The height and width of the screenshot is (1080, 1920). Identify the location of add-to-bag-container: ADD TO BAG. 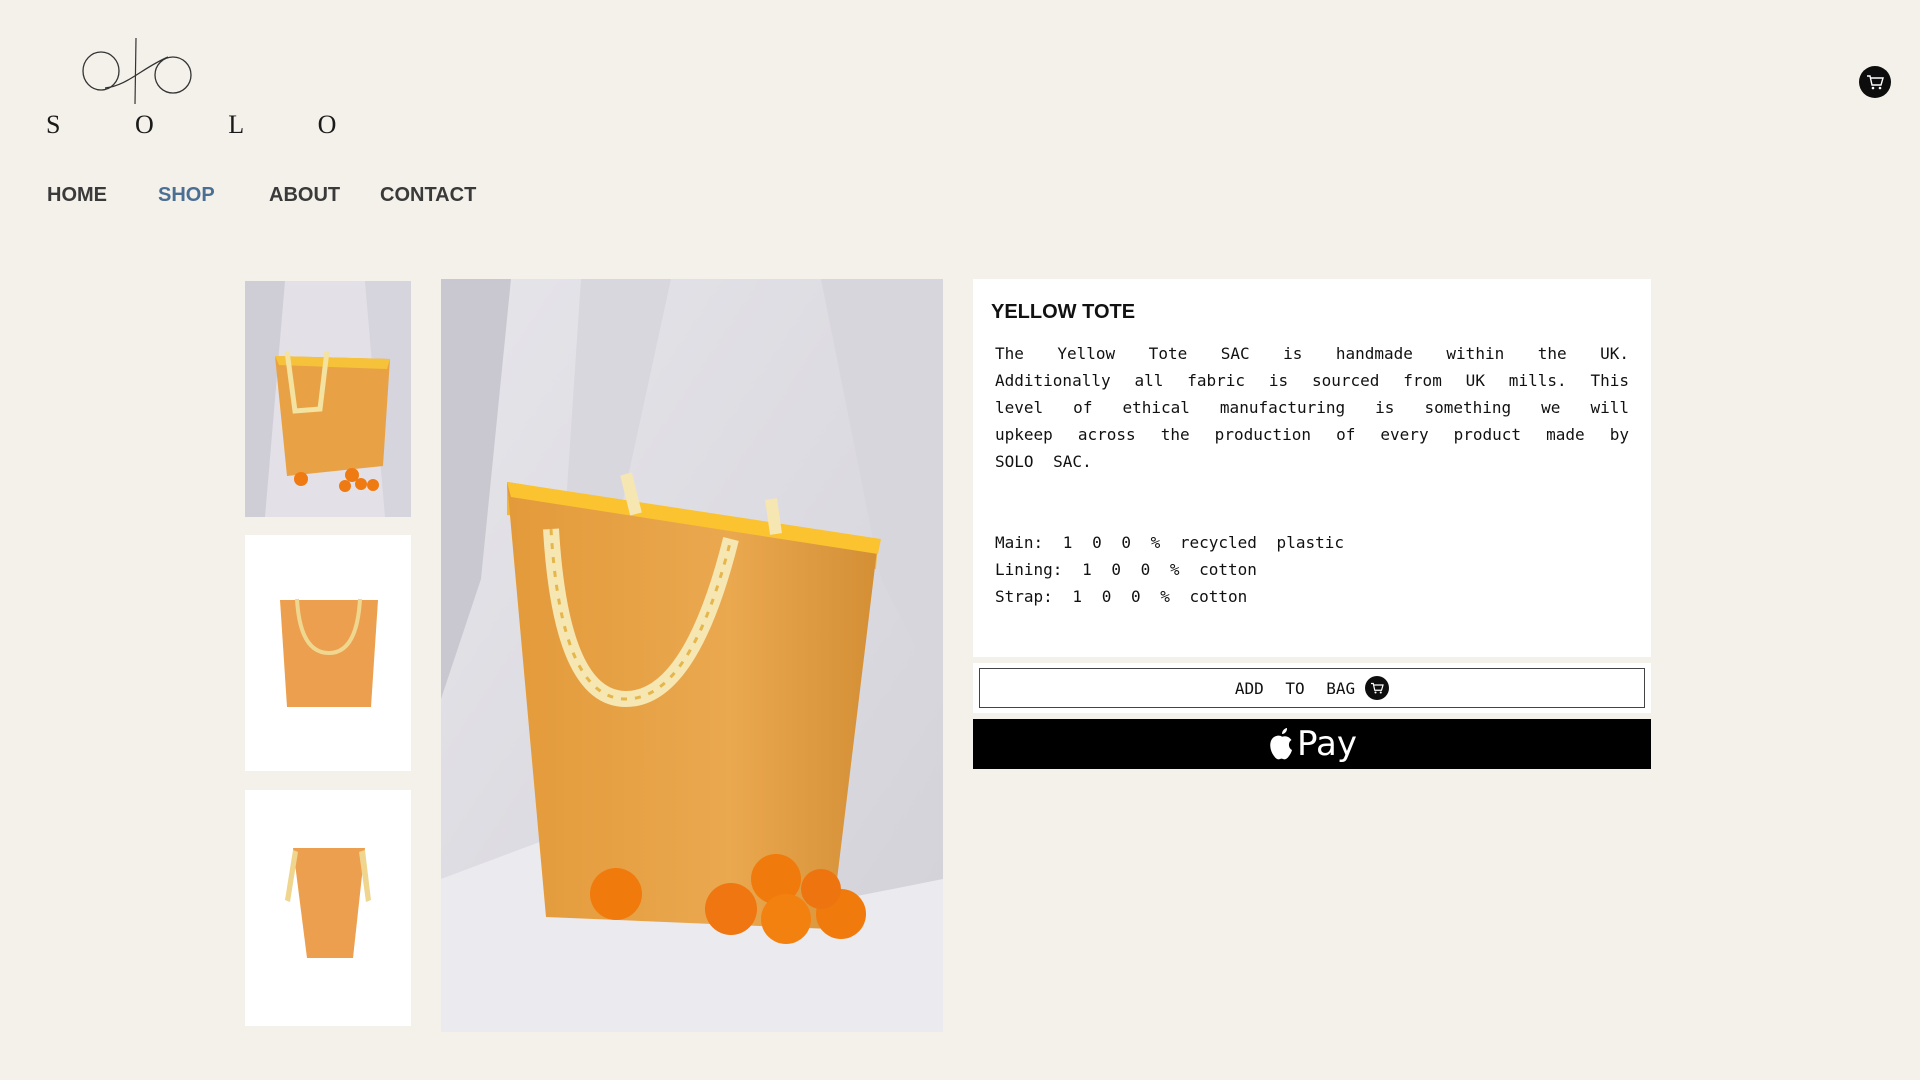
(1312, 688).